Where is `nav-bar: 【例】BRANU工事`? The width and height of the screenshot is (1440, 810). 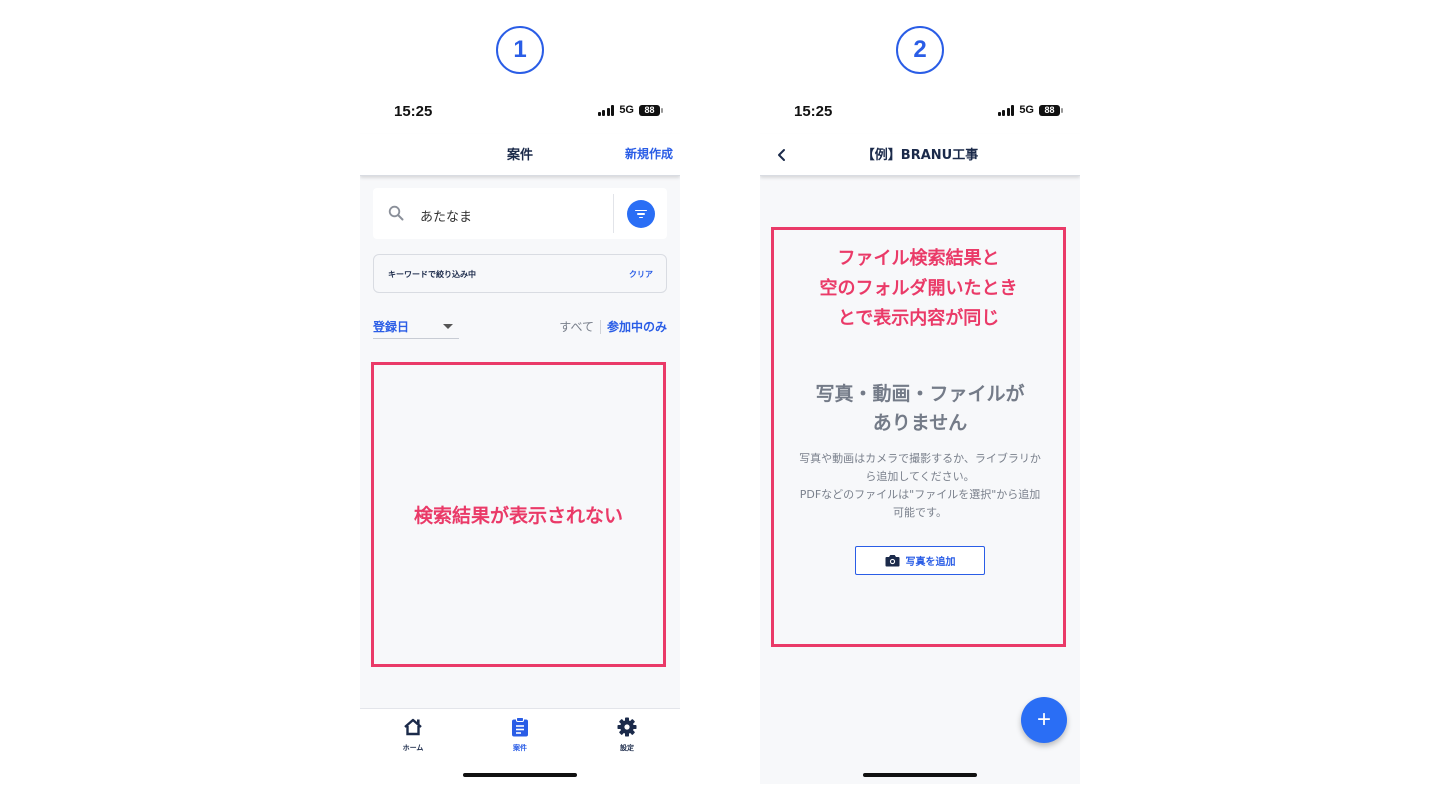
nav-bar: 【例】BRANU工事 is located at coordinates (920, 155).